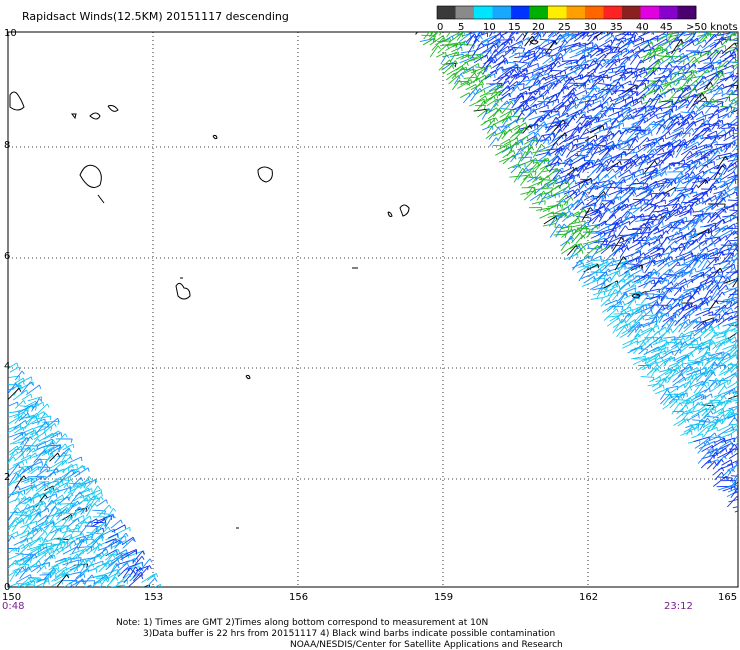  Describe the element at coordinates (712, 27) in the screenshot. I see `legend-tick-label: >50 knots` at that location.